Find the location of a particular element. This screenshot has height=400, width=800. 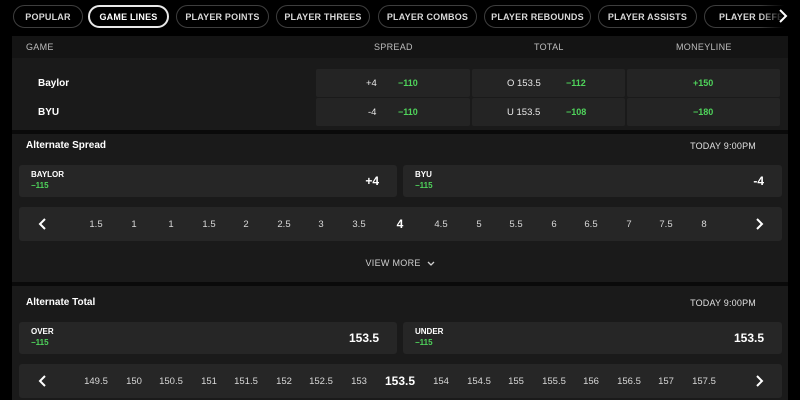

alt-spread-option-byu: BYU −115 -4 is located at coordinates (592, 181).